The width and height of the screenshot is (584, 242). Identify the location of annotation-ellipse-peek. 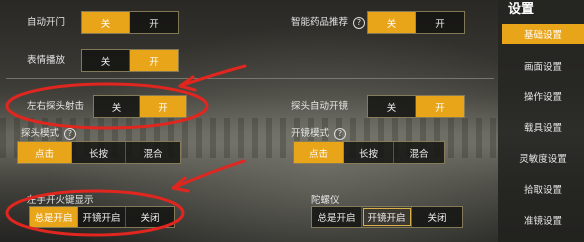
(107, 106).